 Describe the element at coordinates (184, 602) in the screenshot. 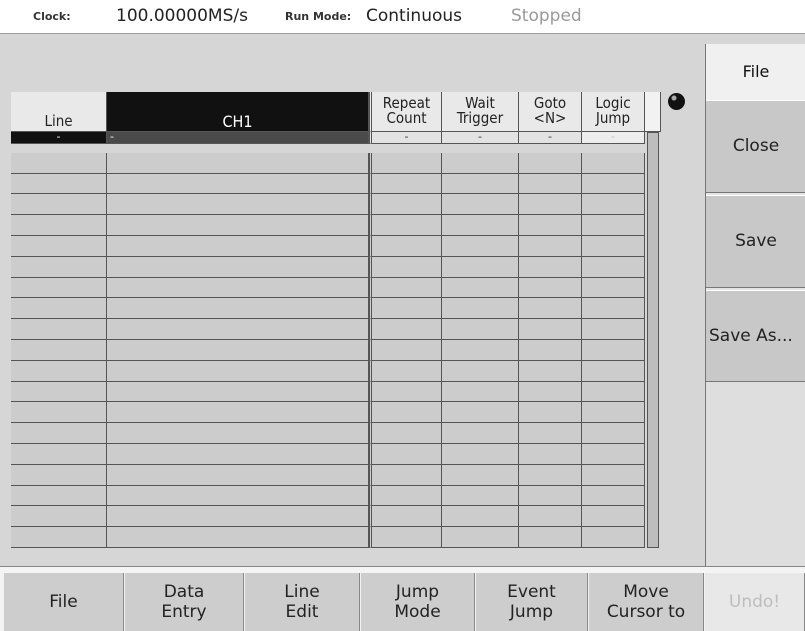

I see `data-entry-button: Data Entry` at that location.